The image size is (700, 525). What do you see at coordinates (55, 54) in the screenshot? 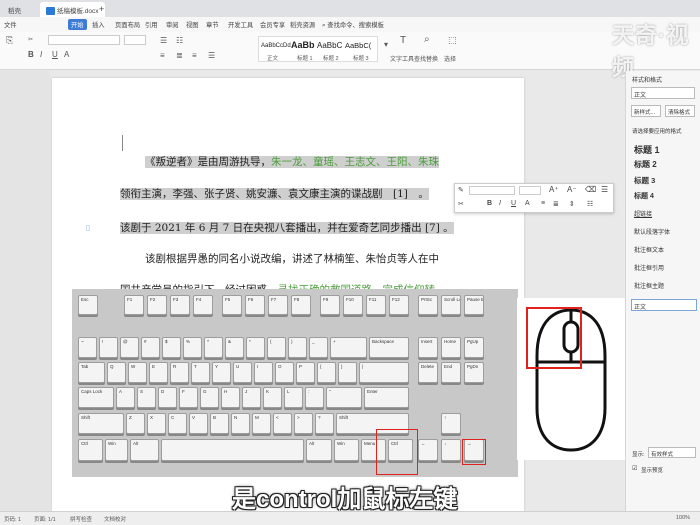
I see `underline-button: U` at bounding box center [55, 54].